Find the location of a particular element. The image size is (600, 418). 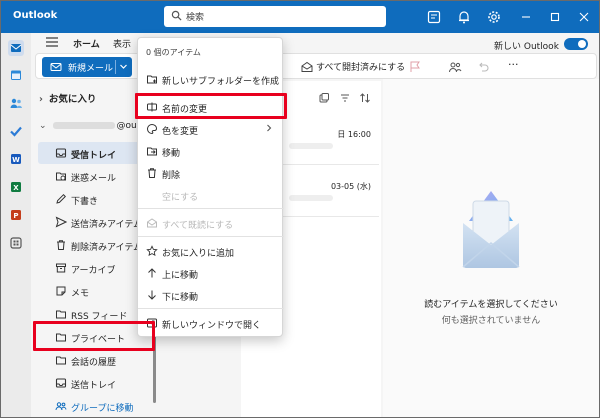

sort-icon is located at coordinates (365, 98).